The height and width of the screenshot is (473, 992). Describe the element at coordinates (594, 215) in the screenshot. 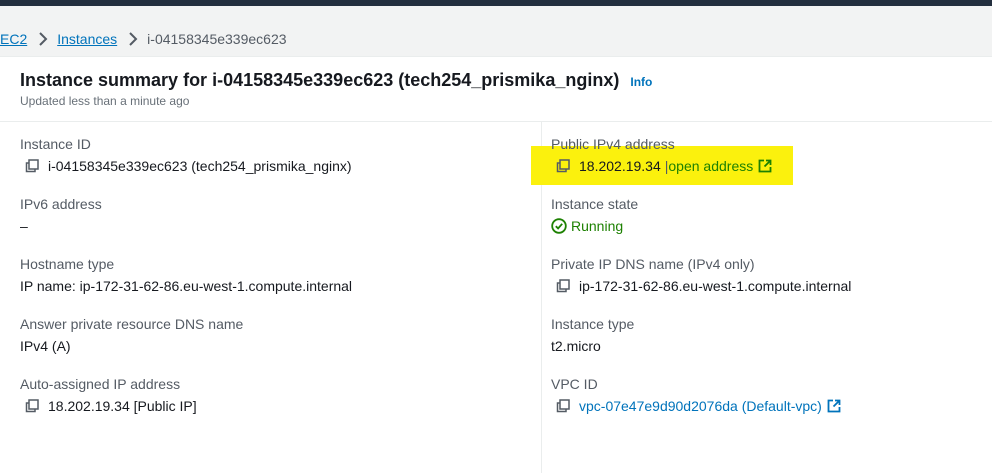

I see `field-instance-state: Instance state Running` at that location.